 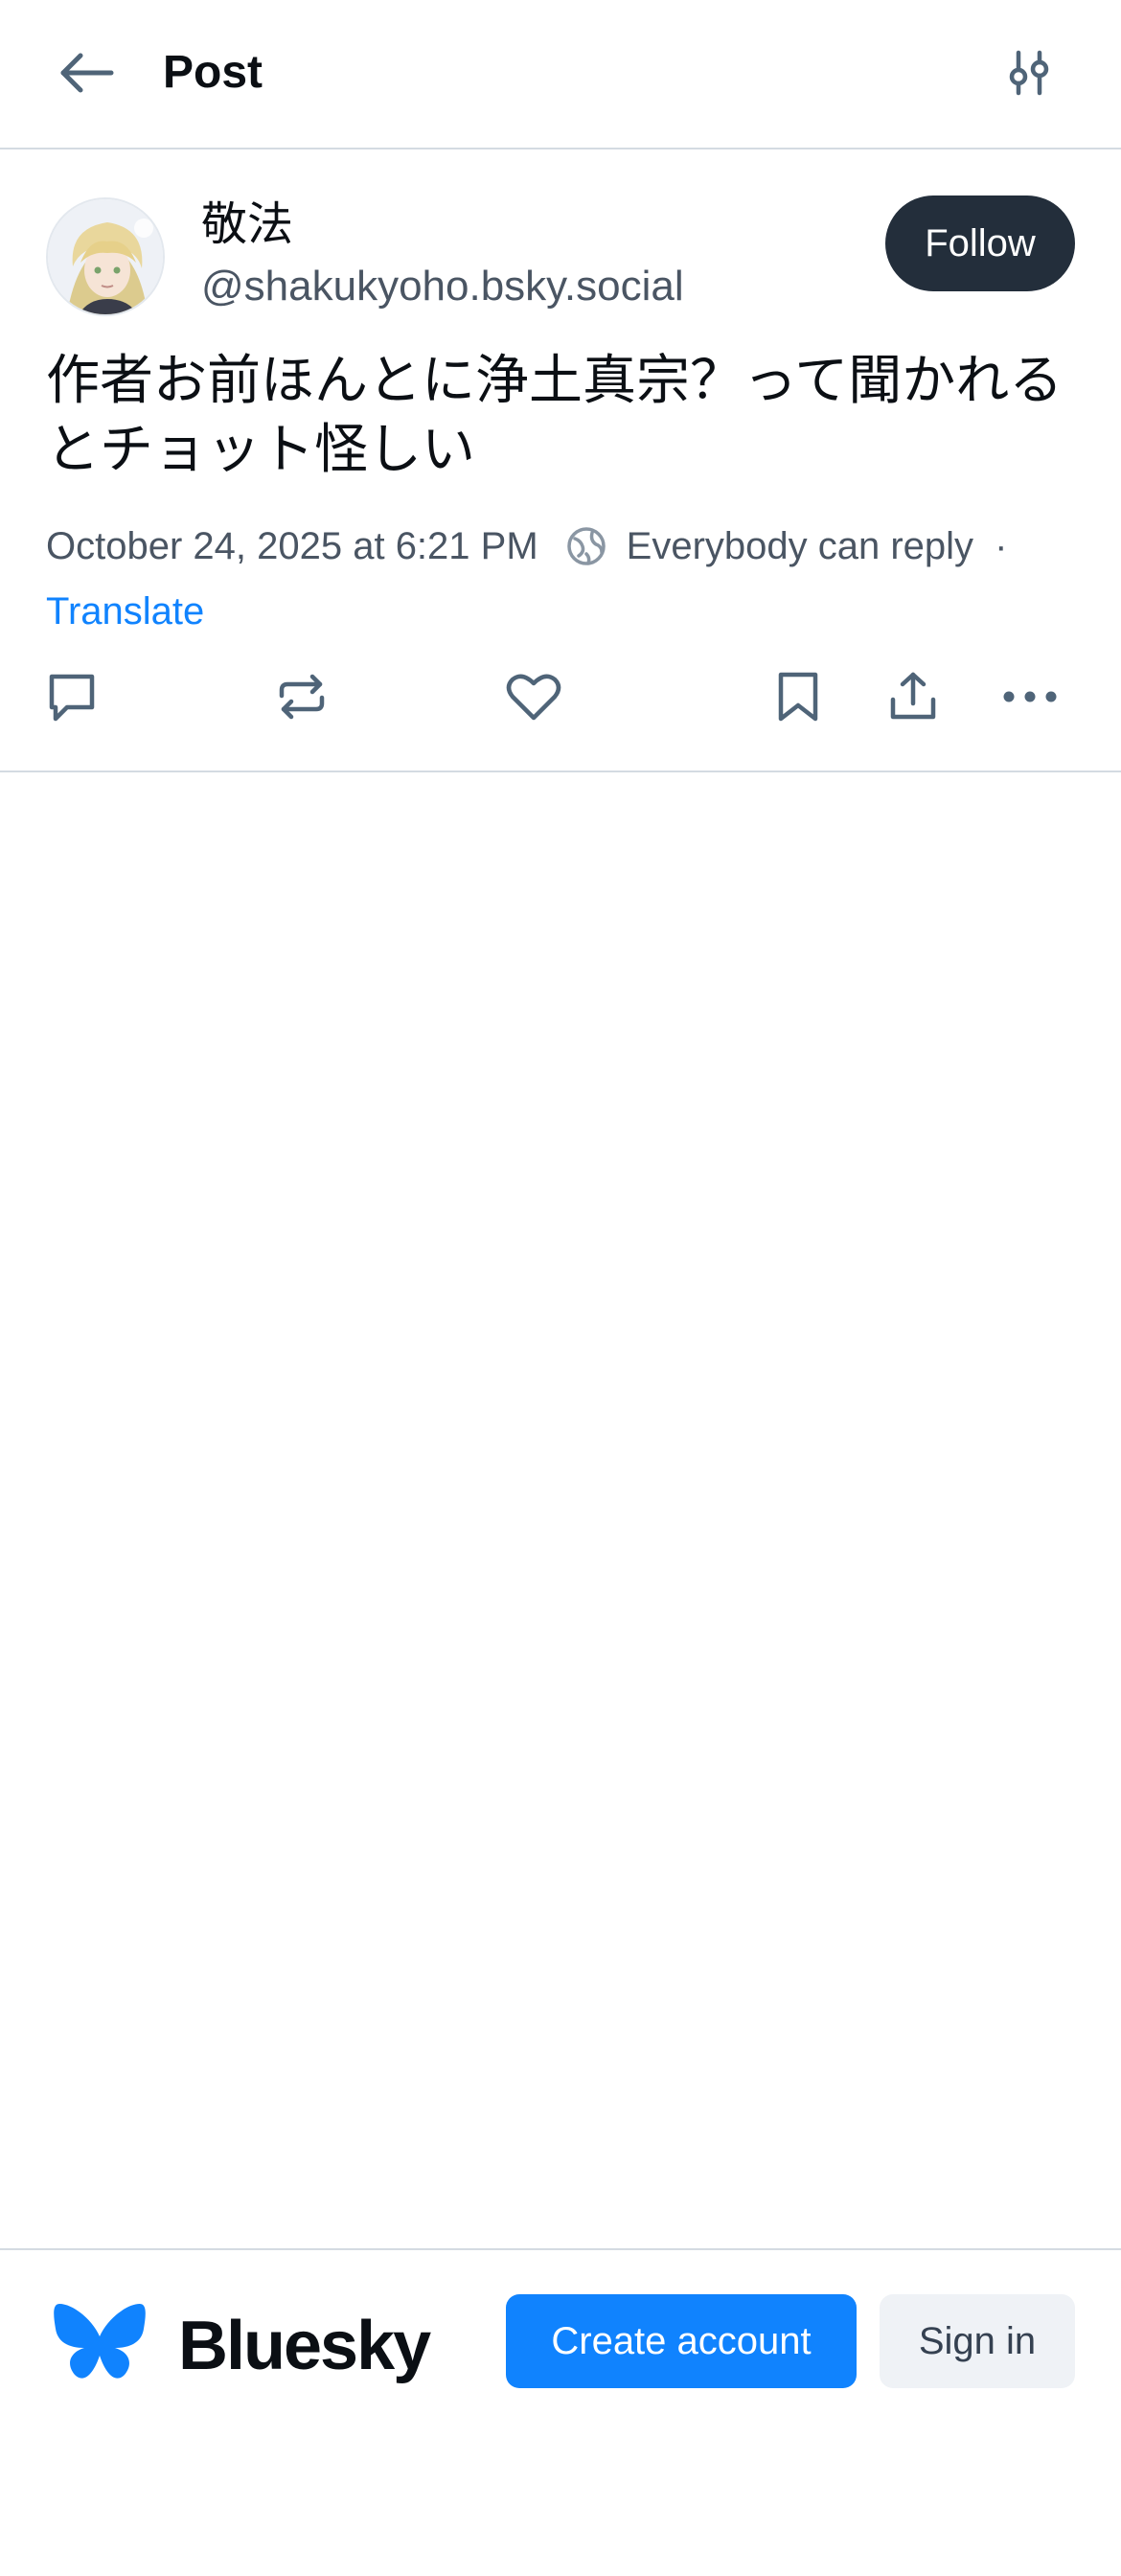 What do you see at coordinates (443, 286) in the screenshot?
I see `author-handle: @shakukyoho.bsky.social` at bounding box center [443, 286].